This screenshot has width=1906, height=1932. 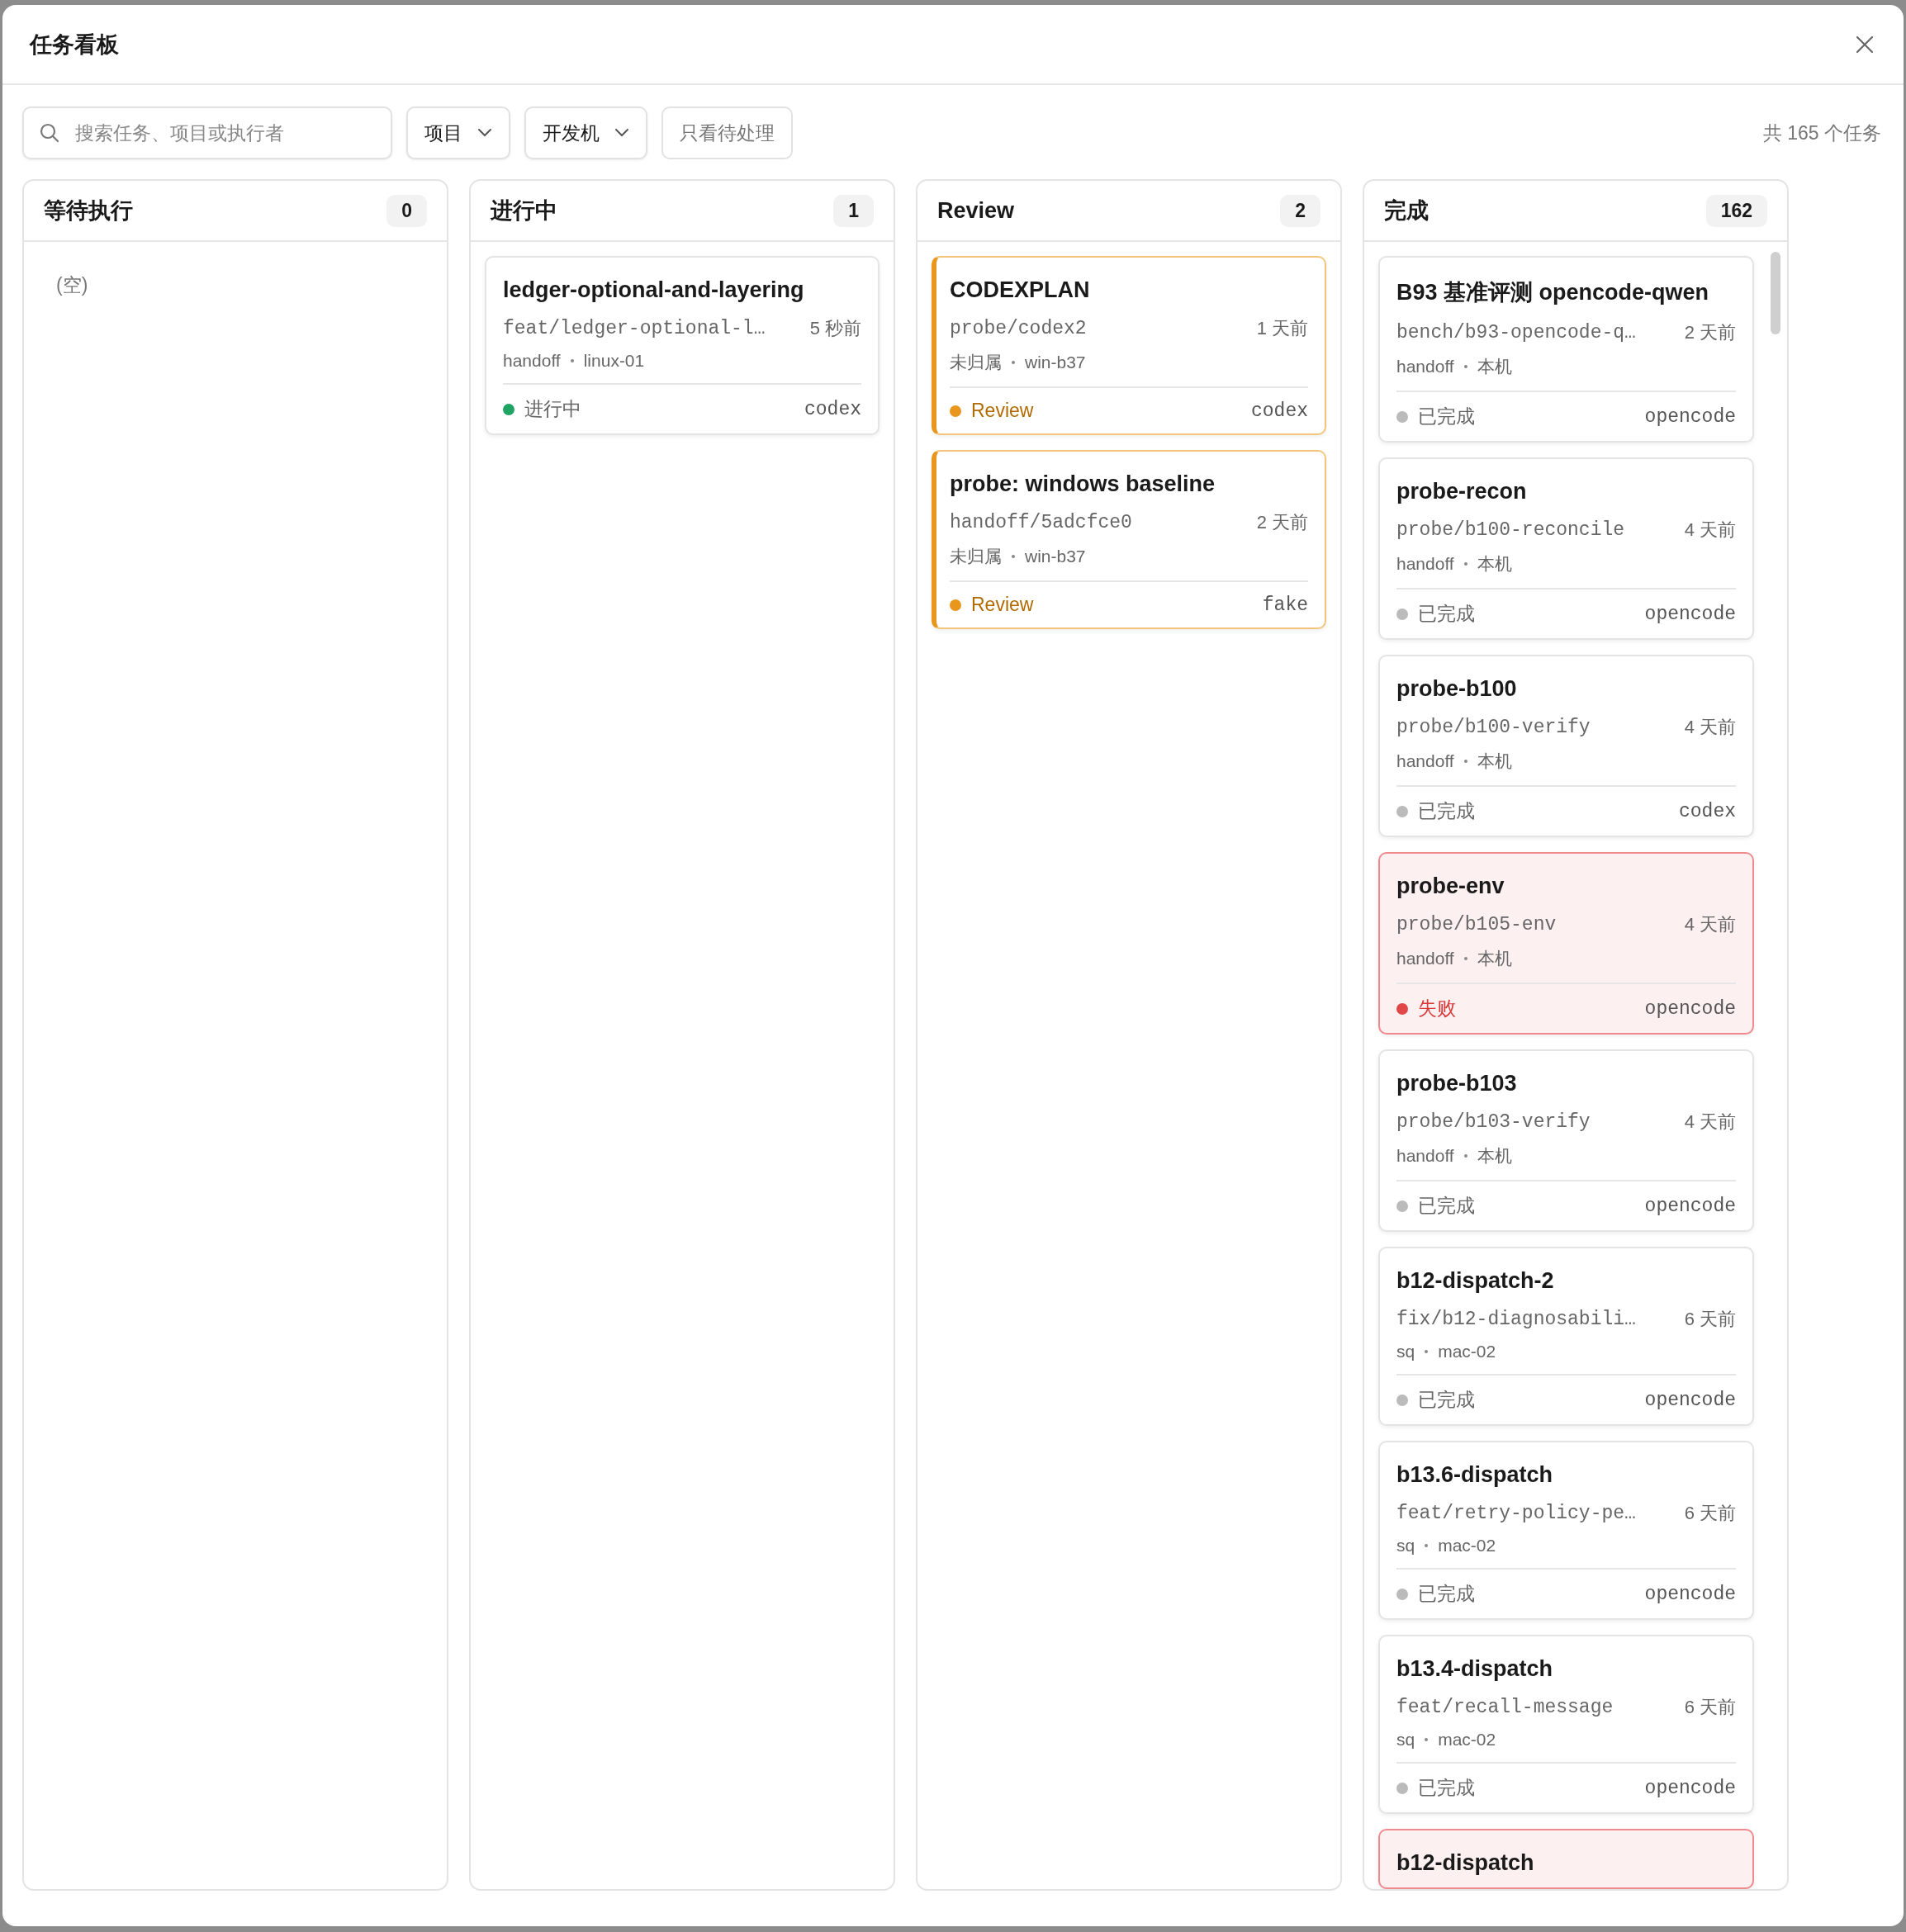 I want to click on host-label: win-b37, so click(x=1055, y=362).